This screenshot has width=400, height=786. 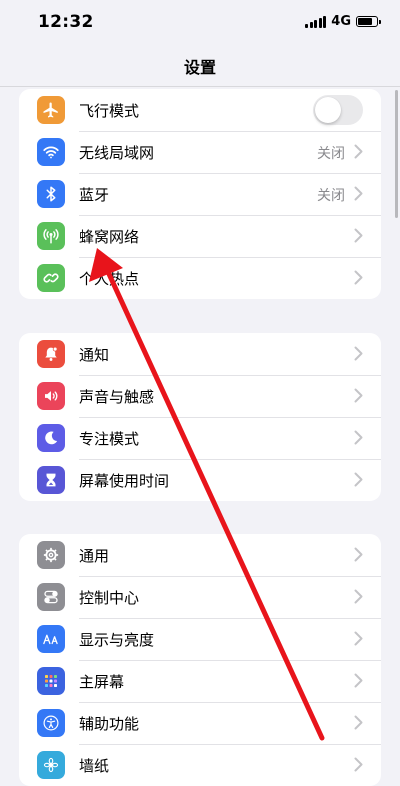 What do you see at coordinates (109, 598) in the screenshot?
I see `settings-row-label: 控制中心` at bounding box center [109, 598].